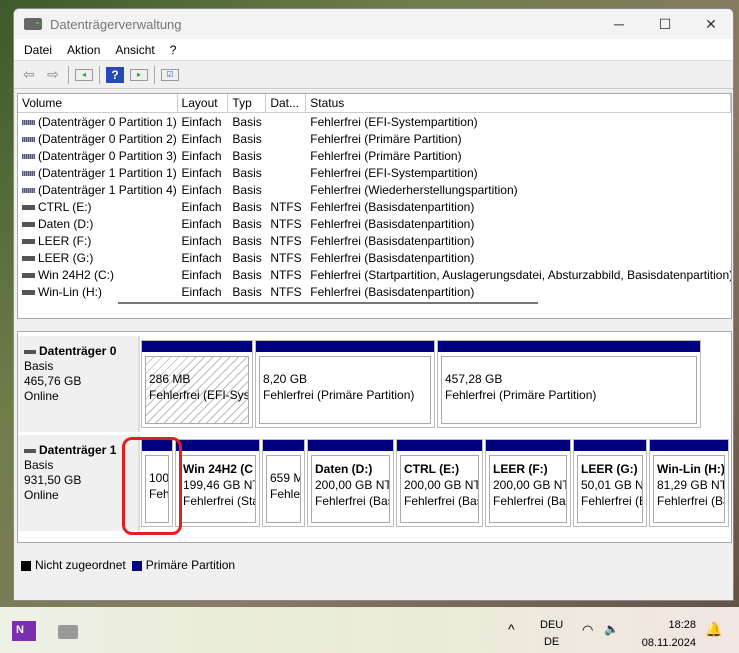  What do you see at coordinates (551, 634) in the screenshot?
I see `language-indicator: DEU DE` at bounding box center [551, 634].